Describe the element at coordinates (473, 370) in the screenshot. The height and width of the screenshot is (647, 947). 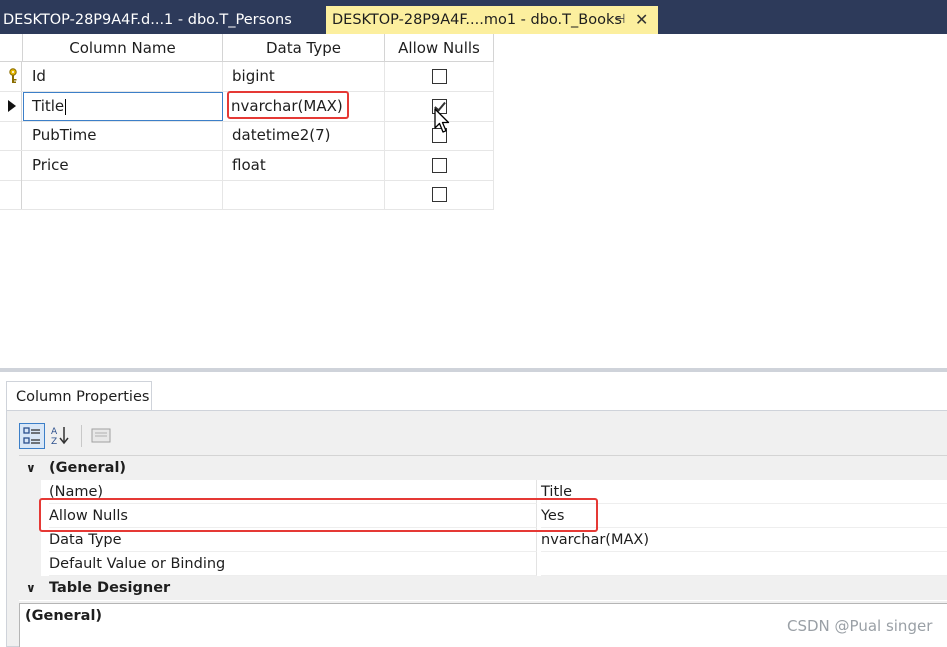
I see `panel-splitter` at that location.